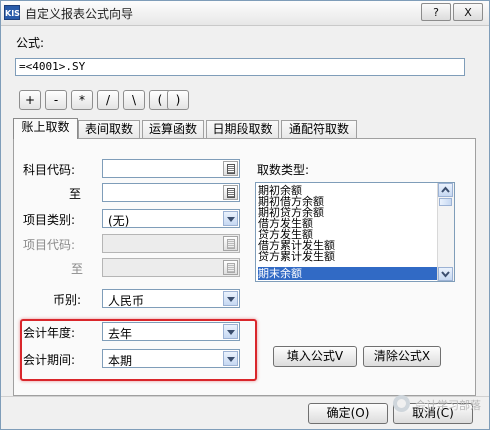 This screenshot has width=490, height=430. I want to click on help-button: ?, so click(436, 12).